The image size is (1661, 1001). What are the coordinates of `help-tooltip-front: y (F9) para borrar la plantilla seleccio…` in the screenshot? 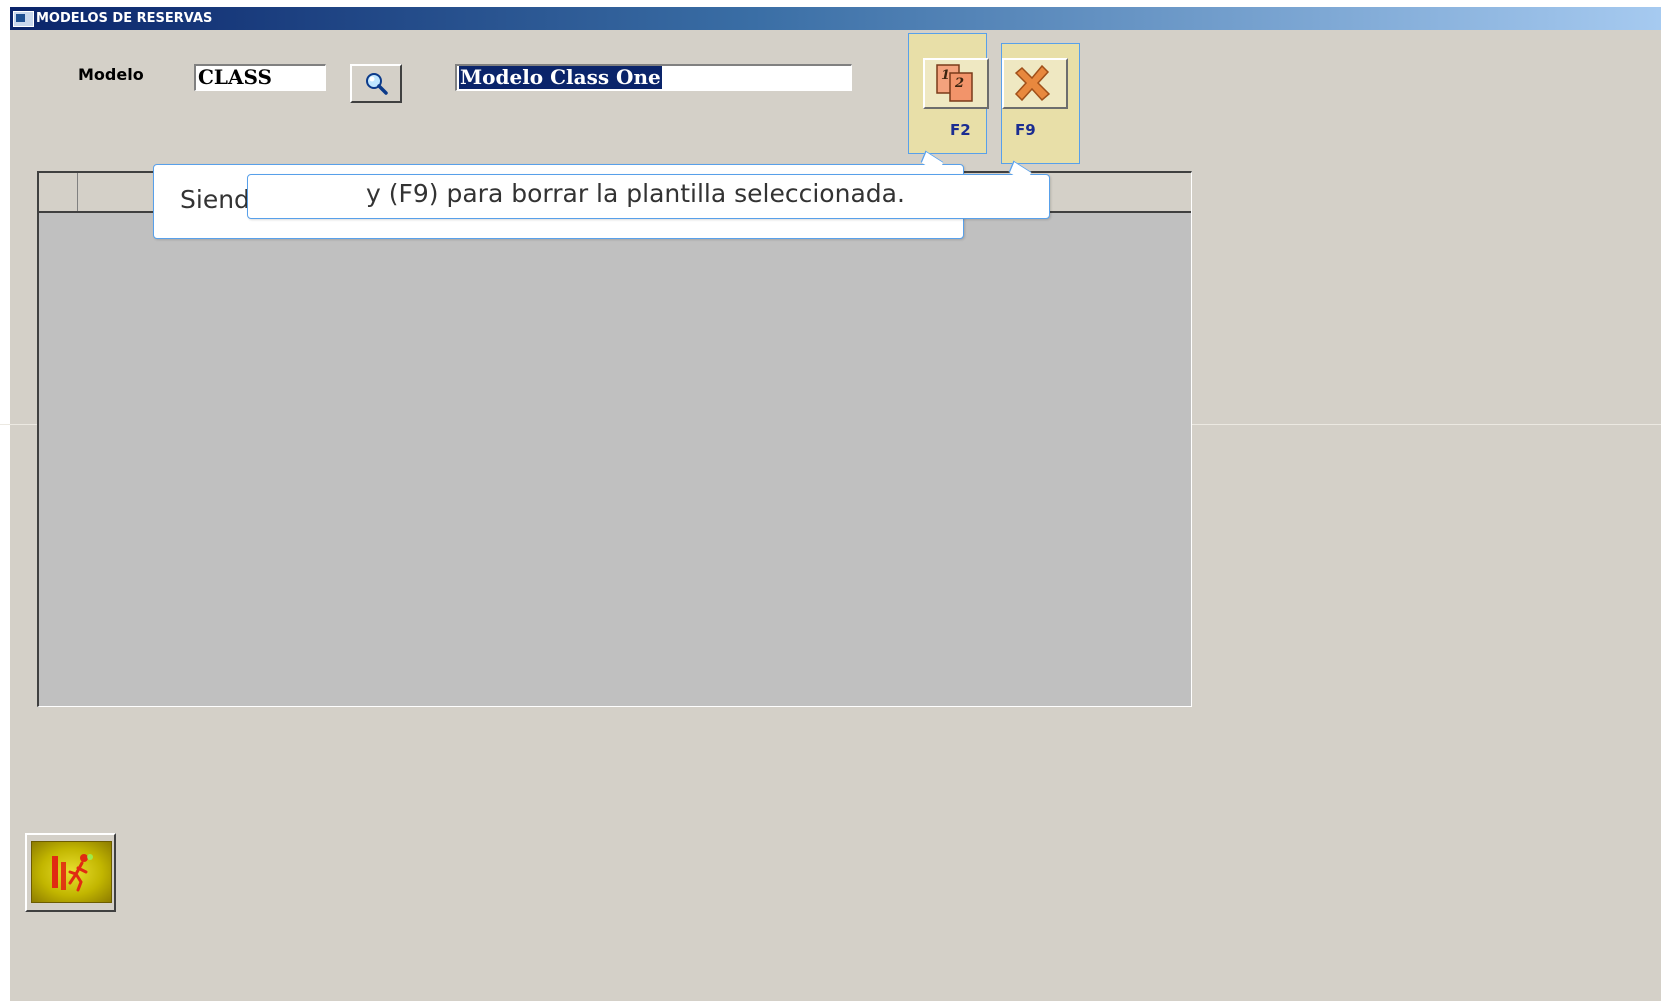 It's located at (648, 196).